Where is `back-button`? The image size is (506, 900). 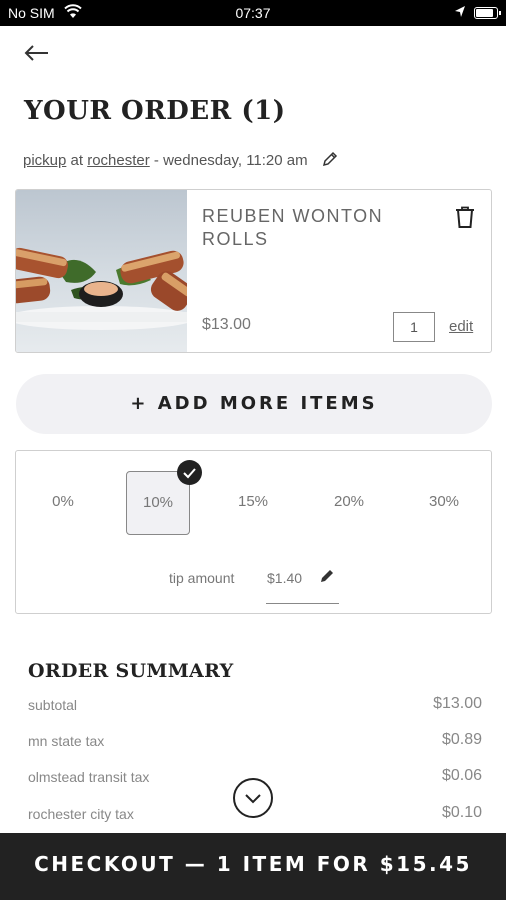 back-button is located at coordinates (37, 53).